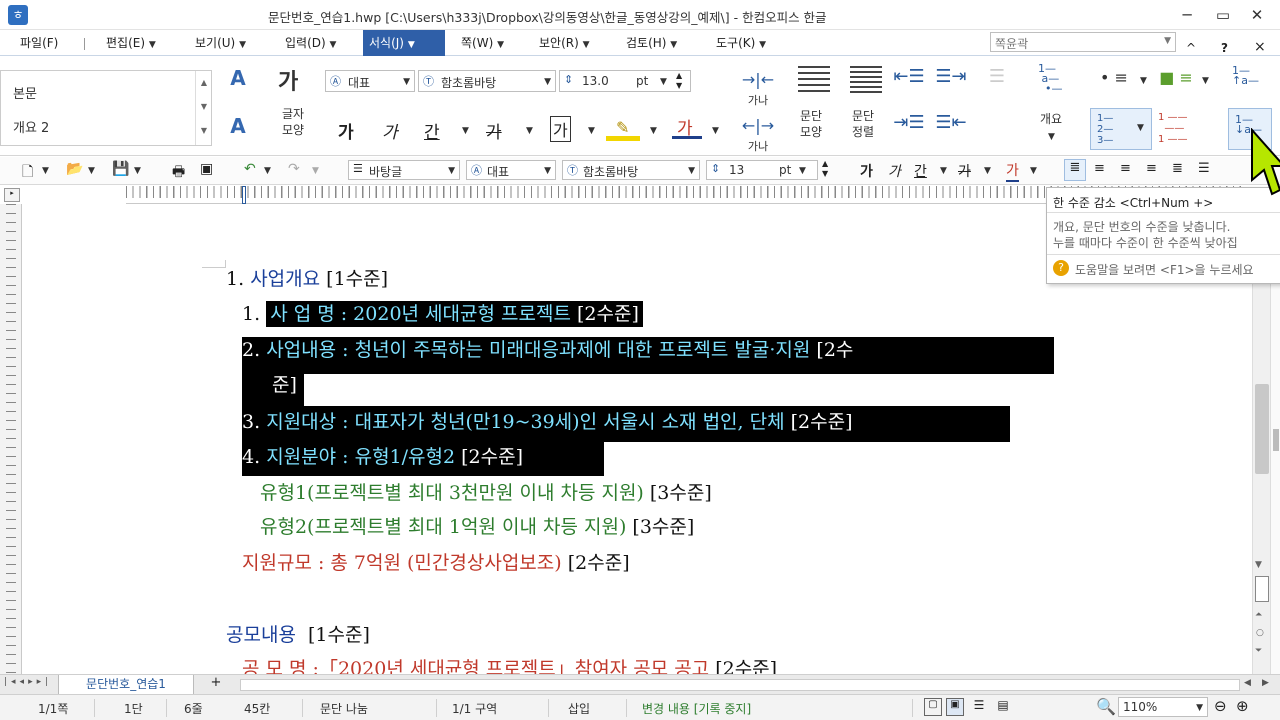 This screenshot has height=720, width=1280. I want to click on left-margin-icon: ⇥☰, so click(909, 122).